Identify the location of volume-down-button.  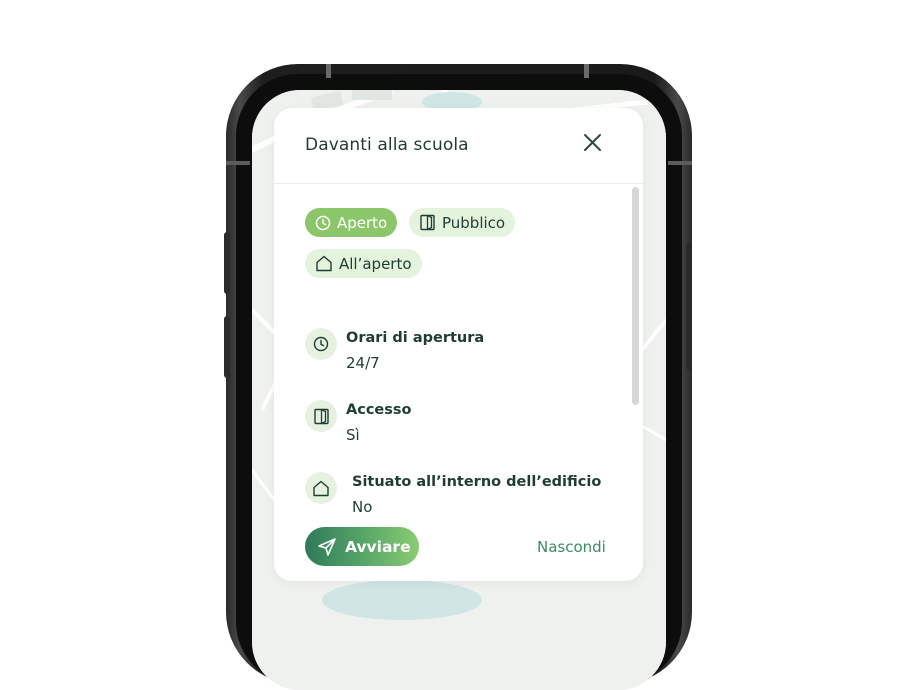
(227, 347).